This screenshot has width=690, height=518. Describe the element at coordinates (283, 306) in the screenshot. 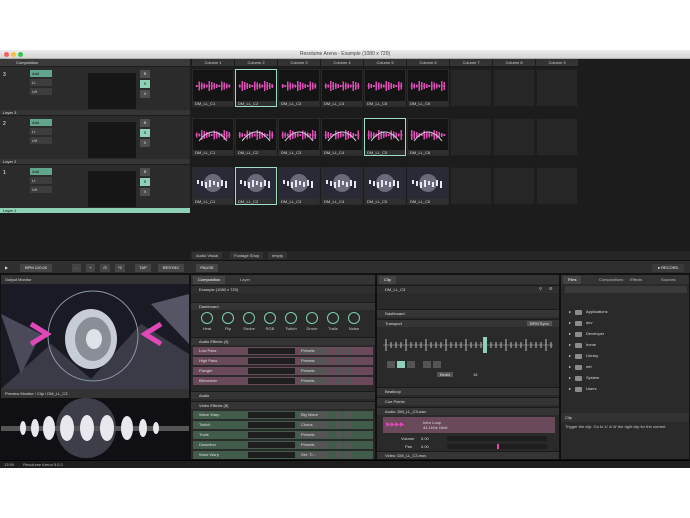

I see `comp-dashboard-section: Dashboard` at that location.